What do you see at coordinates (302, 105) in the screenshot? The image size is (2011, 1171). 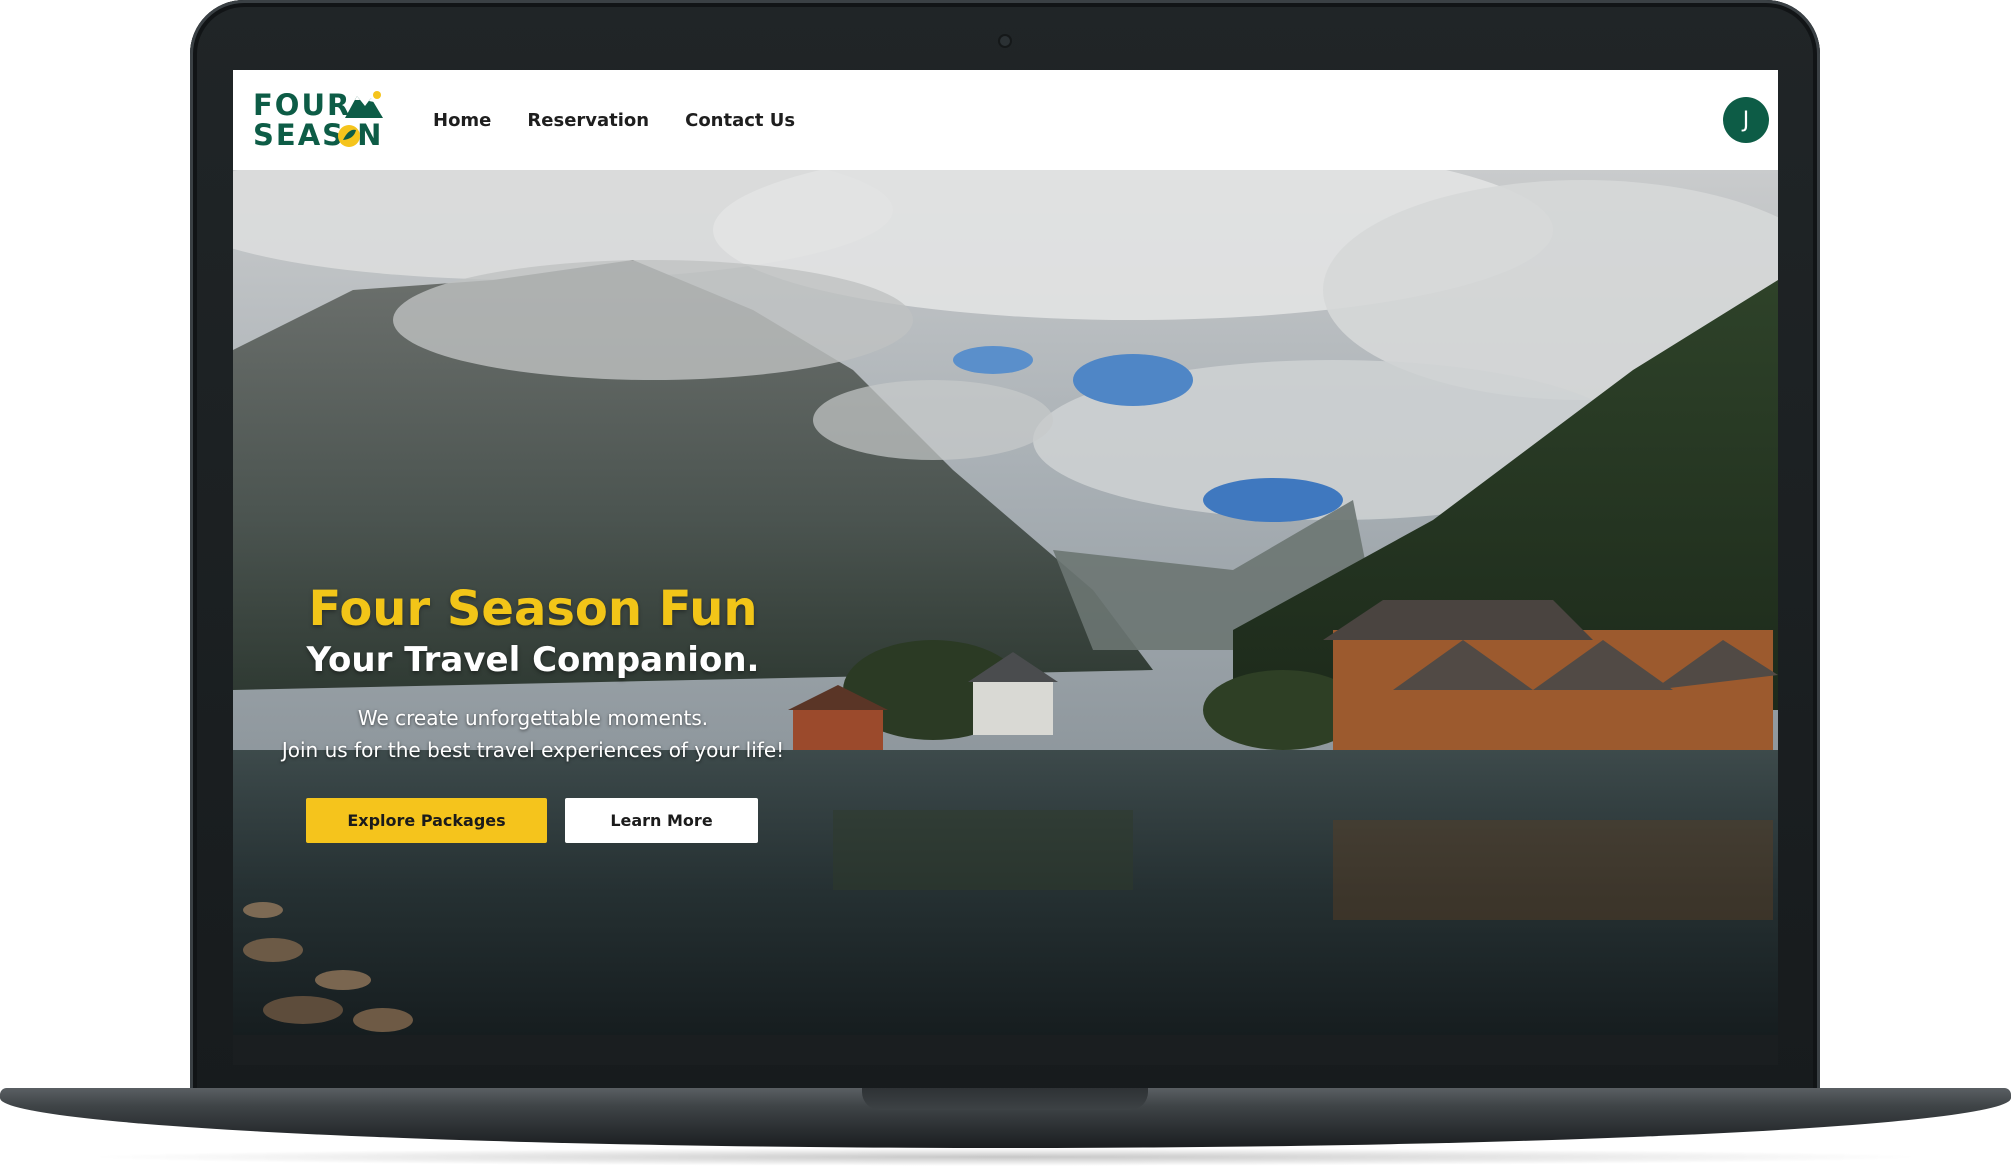 I see `logo-text-line1: FOUR` at bounding box center [302, 105].